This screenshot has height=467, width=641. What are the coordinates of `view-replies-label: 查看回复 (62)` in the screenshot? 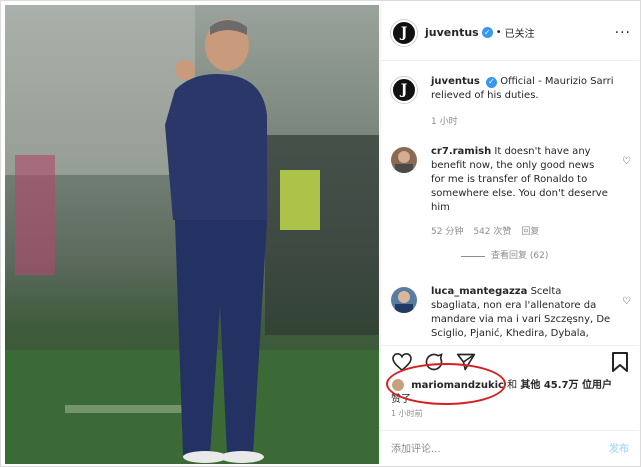 It's located at (519, 256).